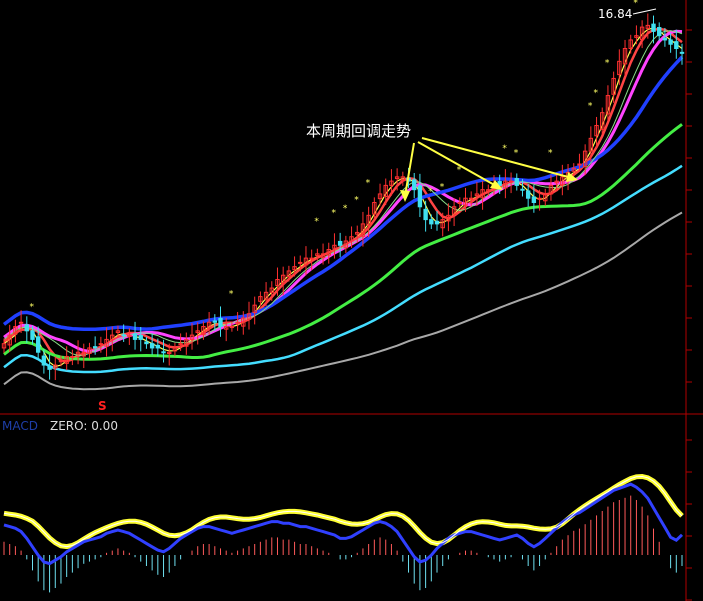 The image size is (703, 601). I want to click on annotation-text: 本周期回调走势, so click(358, 131).